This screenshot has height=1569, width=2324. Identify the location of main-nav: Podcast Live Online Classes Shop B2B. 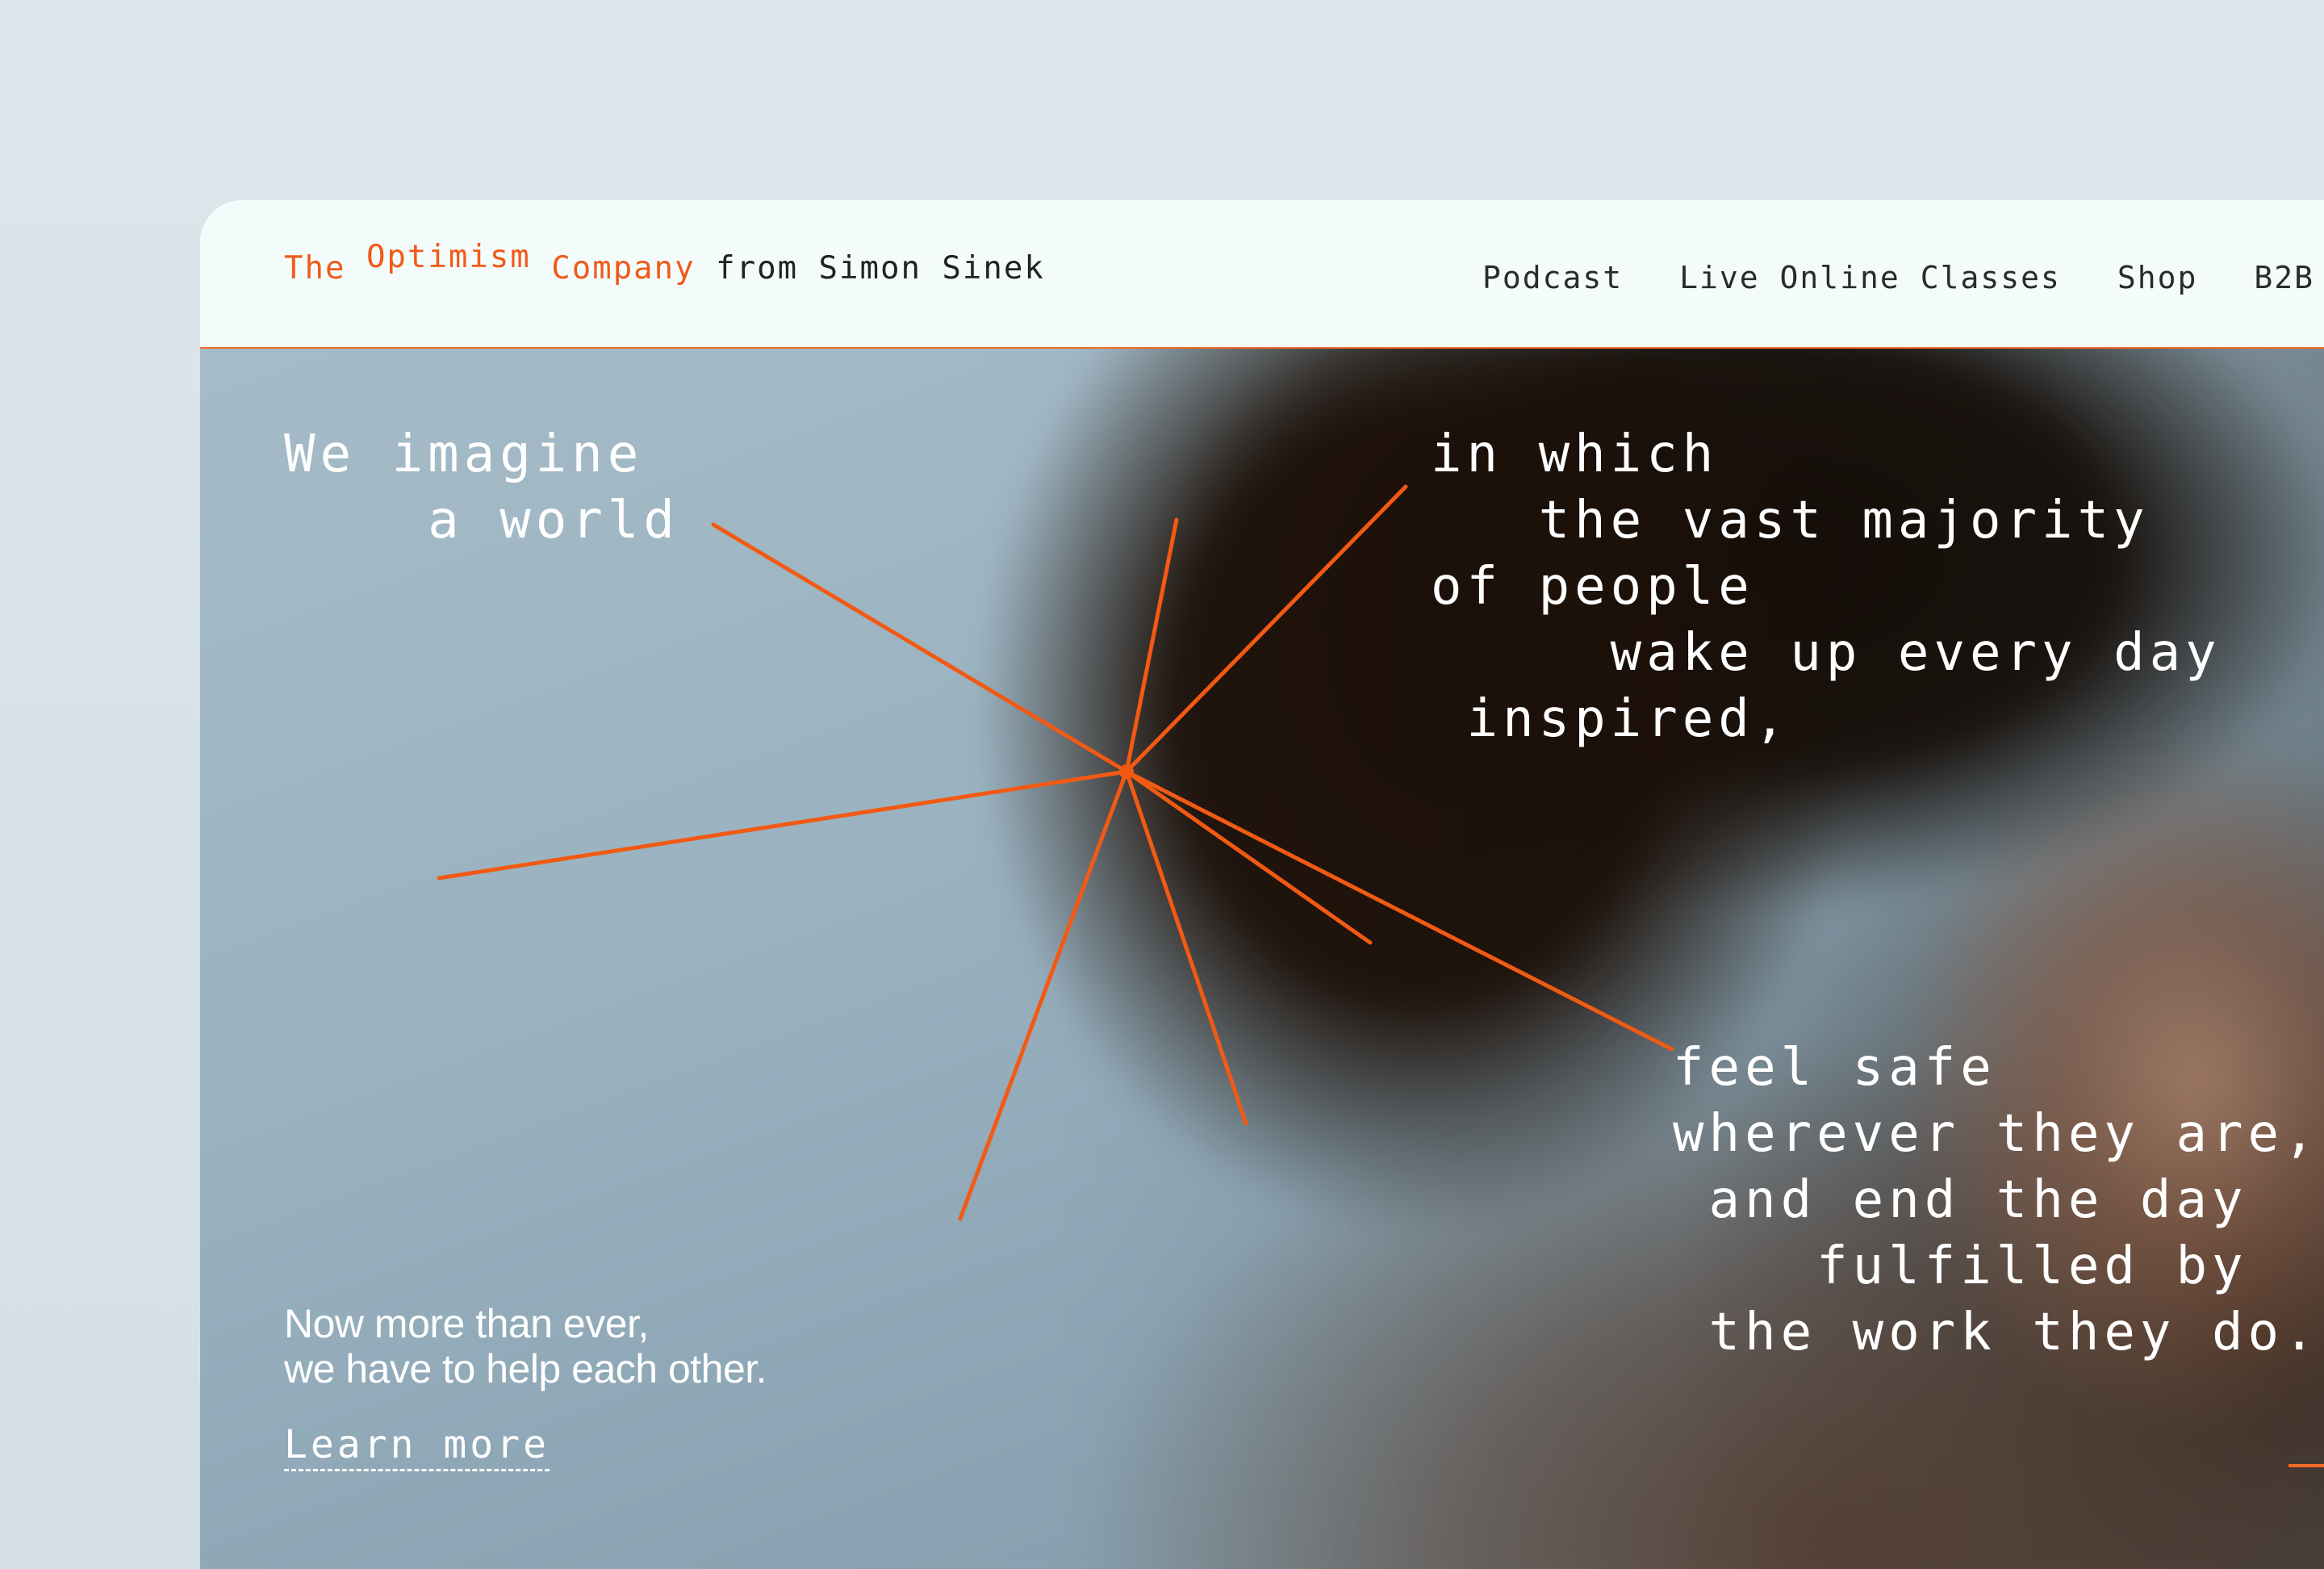
(1870, 278).